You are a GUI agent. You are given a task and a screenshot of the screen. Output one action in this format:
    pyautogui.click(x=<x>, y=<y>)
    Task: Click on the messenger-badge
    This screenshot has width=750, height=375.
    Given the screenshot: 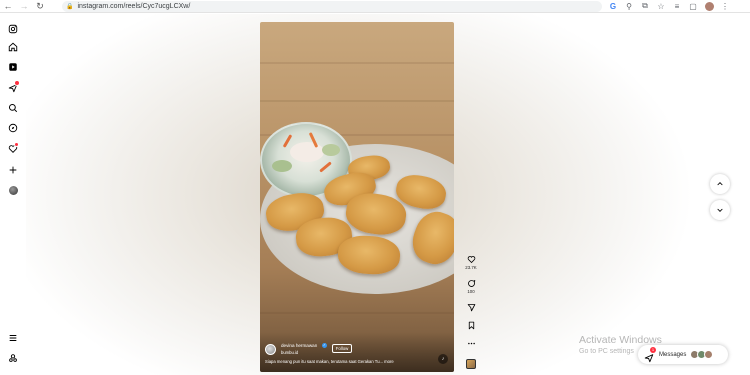 What is the action you would take?
    pyautogui.click(x=17, y=83)
    